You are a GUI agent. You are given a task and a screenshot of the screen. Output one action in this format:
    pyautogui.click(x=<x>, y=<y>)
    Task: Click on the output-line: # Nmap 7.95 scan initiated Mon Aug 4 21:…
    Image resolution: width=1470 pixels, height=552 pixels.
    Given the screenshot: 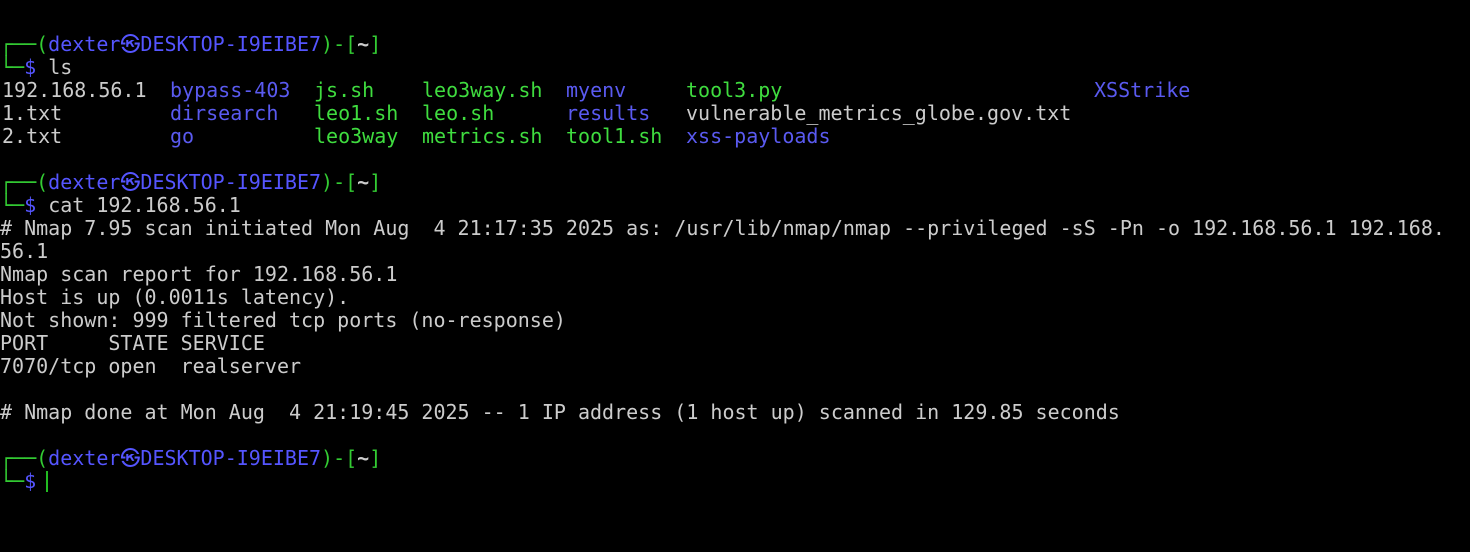 What is the action you would take?
    pyautogui.click(x=722, y=228)
    